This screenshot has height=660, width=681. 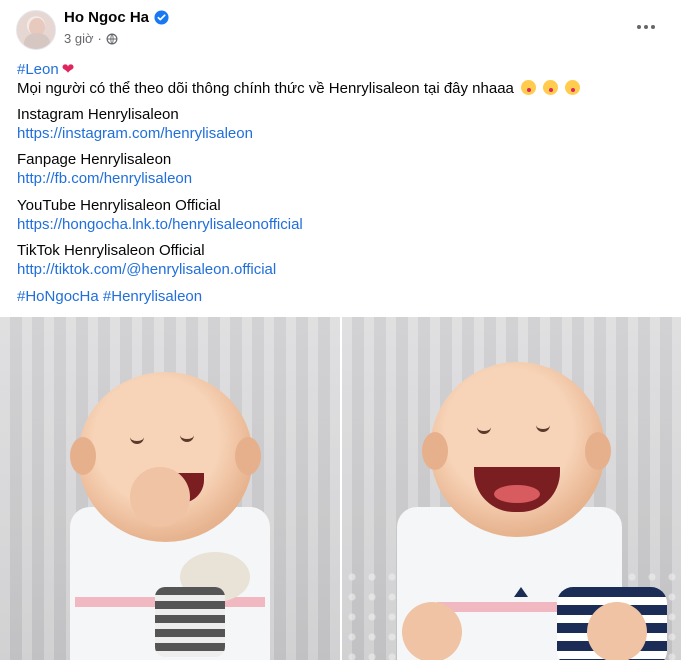 What do you see at coordinates (111, 250) in the screenshot?
I see `section-title: TikTok Henrylisaleon Official` at bounding box center [111, 250].